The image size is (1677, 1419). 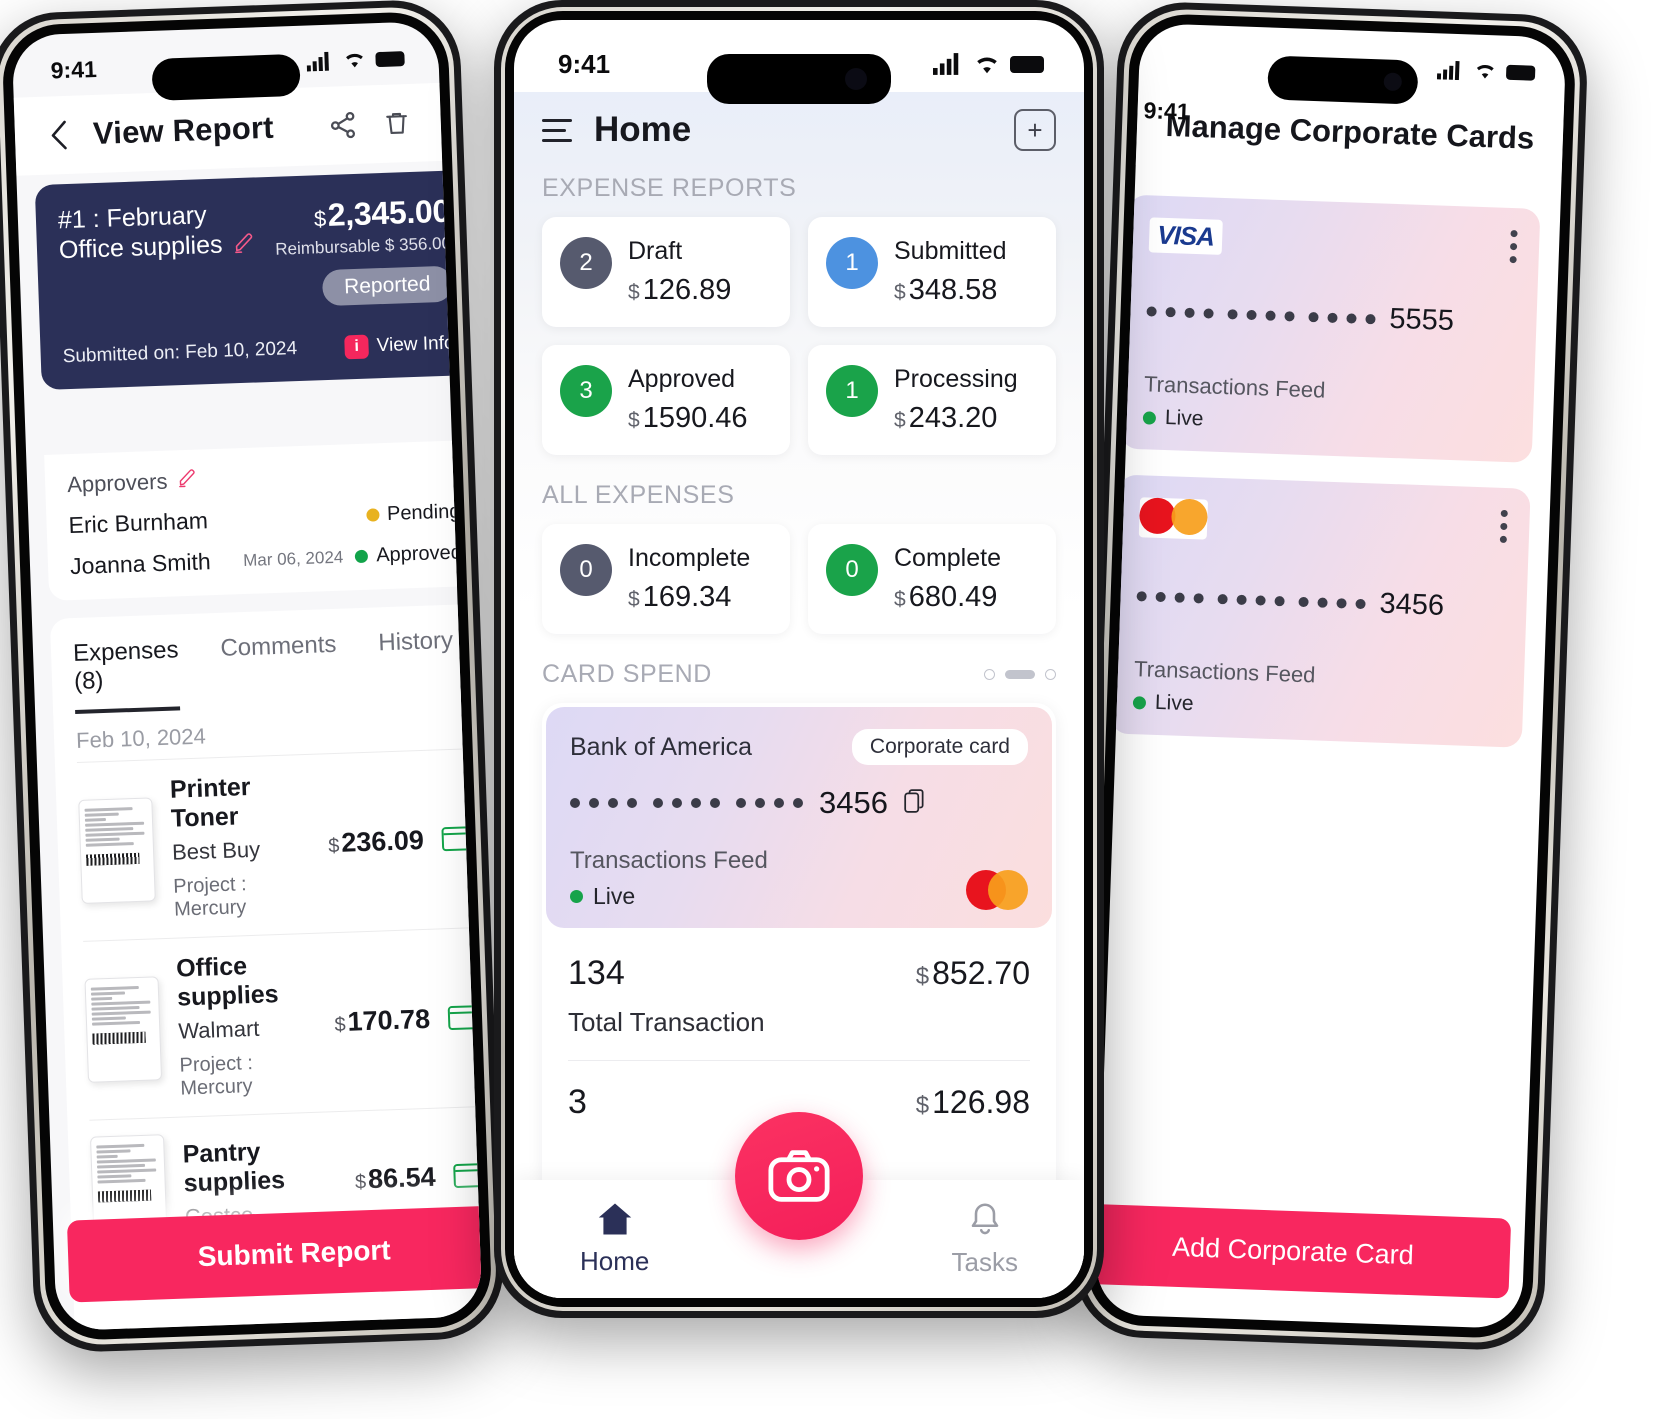 I want to click on carousel-pagination, so click(x=1020, y=674).